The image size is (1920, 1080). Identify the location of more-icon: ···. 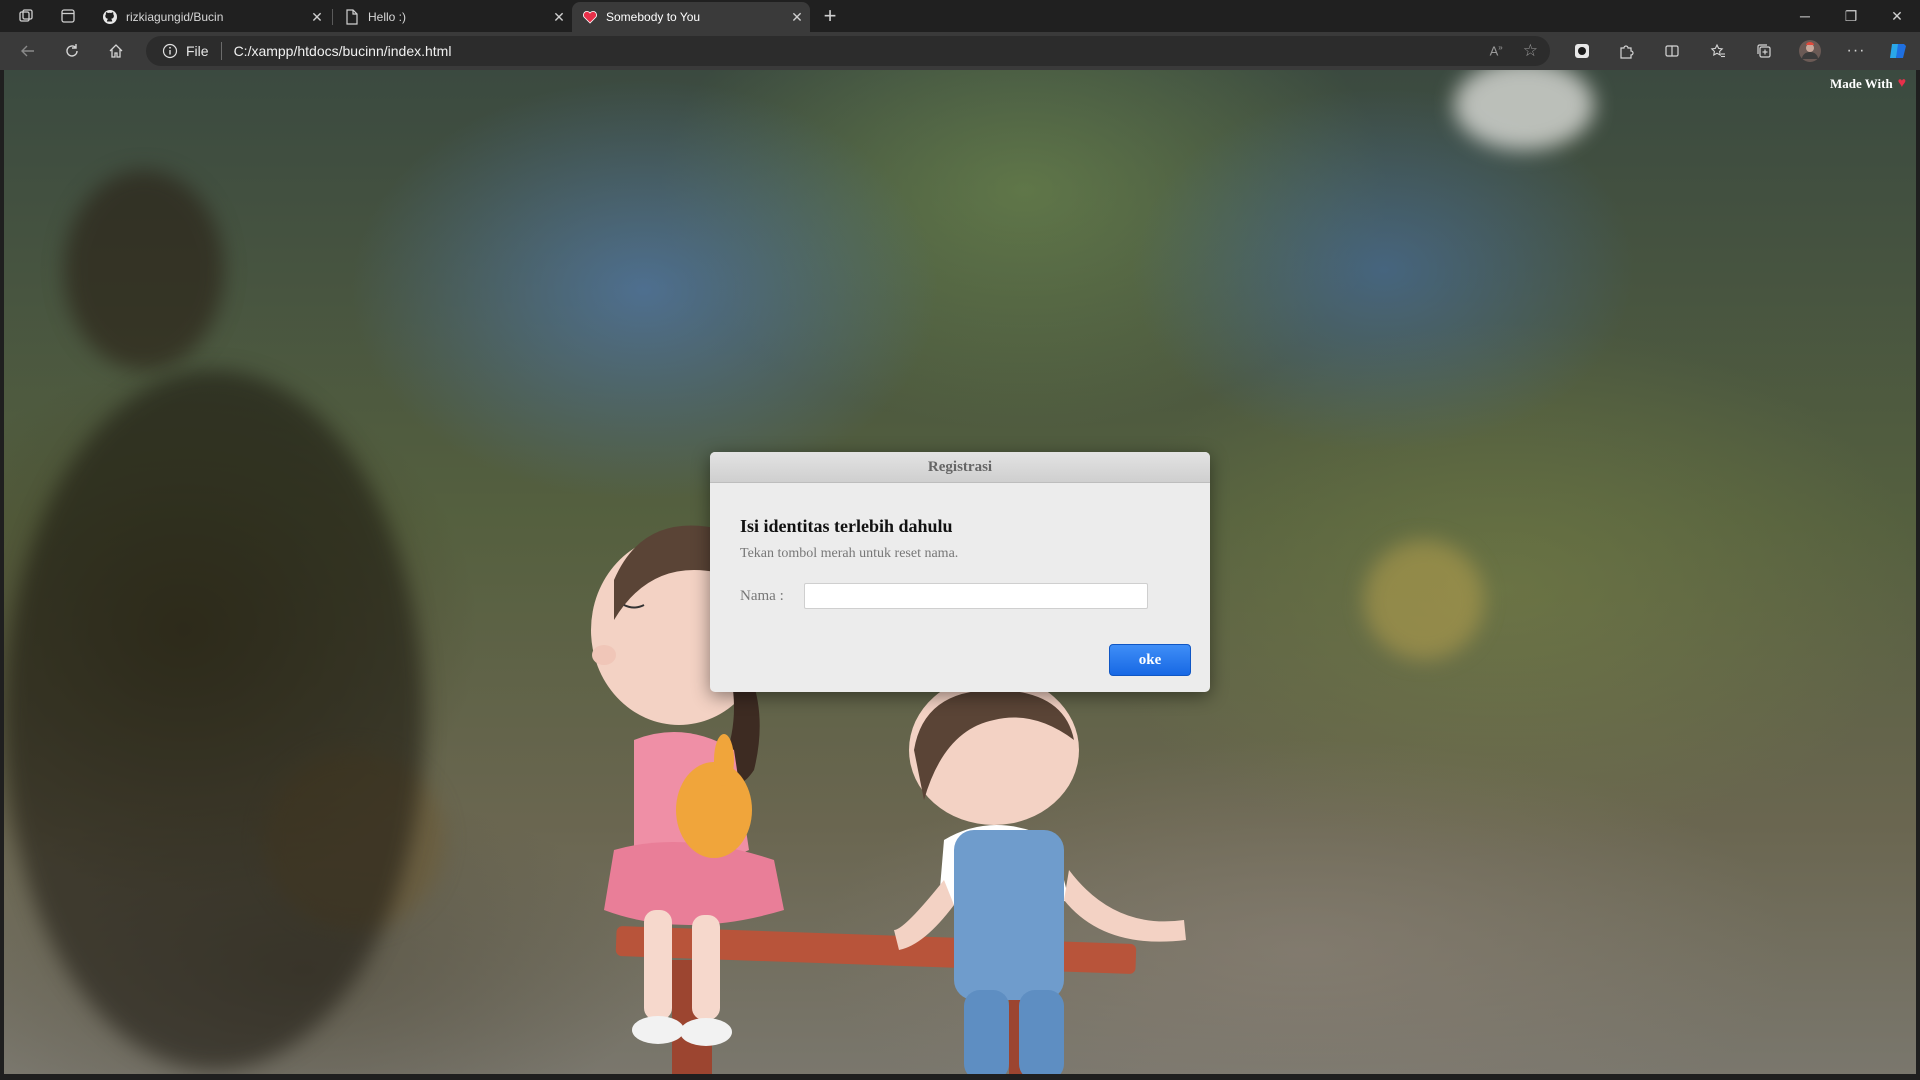
(1856, 51).